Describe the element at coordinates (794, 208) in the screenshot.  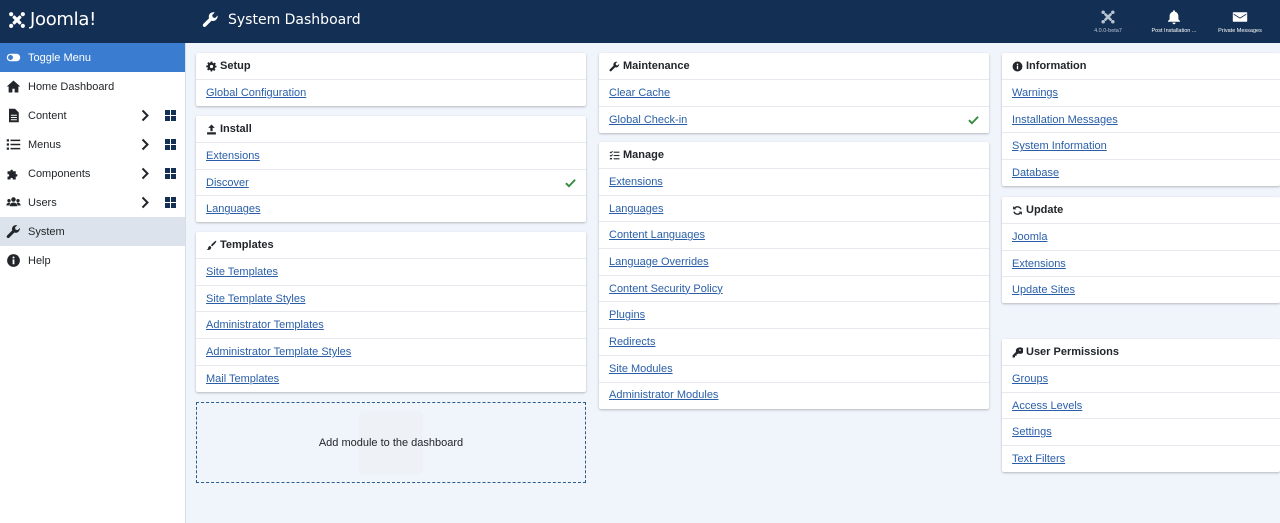
I see `list-item: Languages` at that location.